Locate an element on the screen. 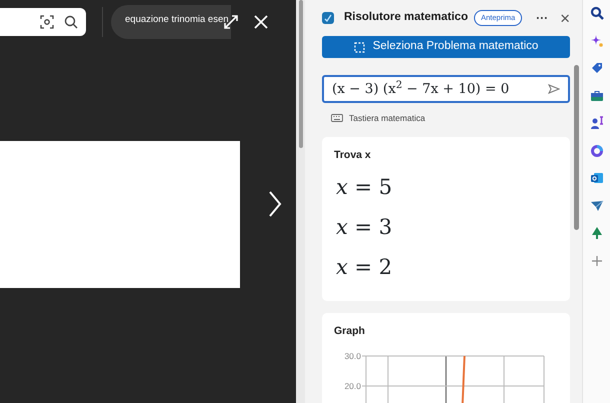 The width and height of the screenshot is (610, 403). keyboard-icon is located at coordinates (337, 118).